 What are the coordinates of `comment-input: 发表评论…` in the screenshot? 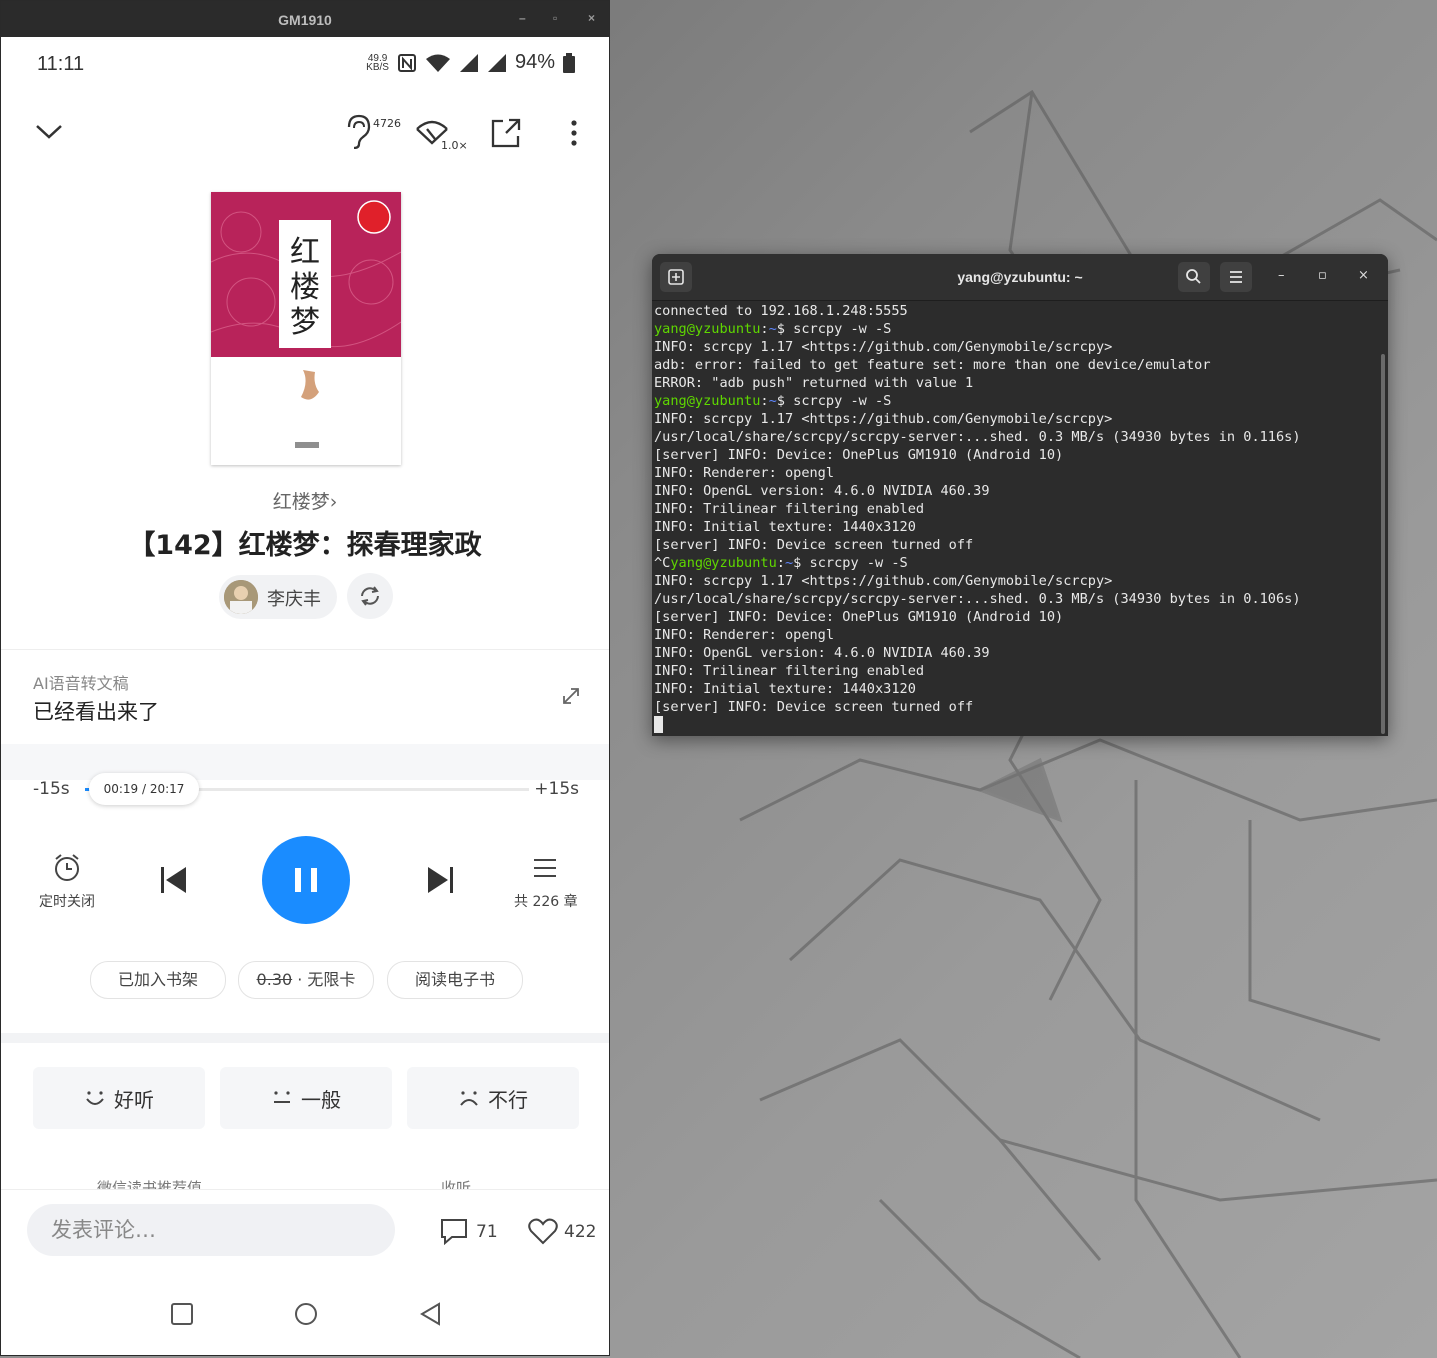 It's located at (211, 1230).